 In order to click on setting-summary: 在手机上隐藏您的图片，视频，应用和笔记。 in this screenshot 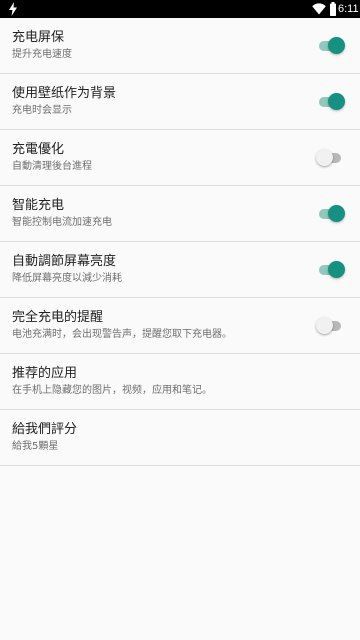, I will do `click(112, 390)`.